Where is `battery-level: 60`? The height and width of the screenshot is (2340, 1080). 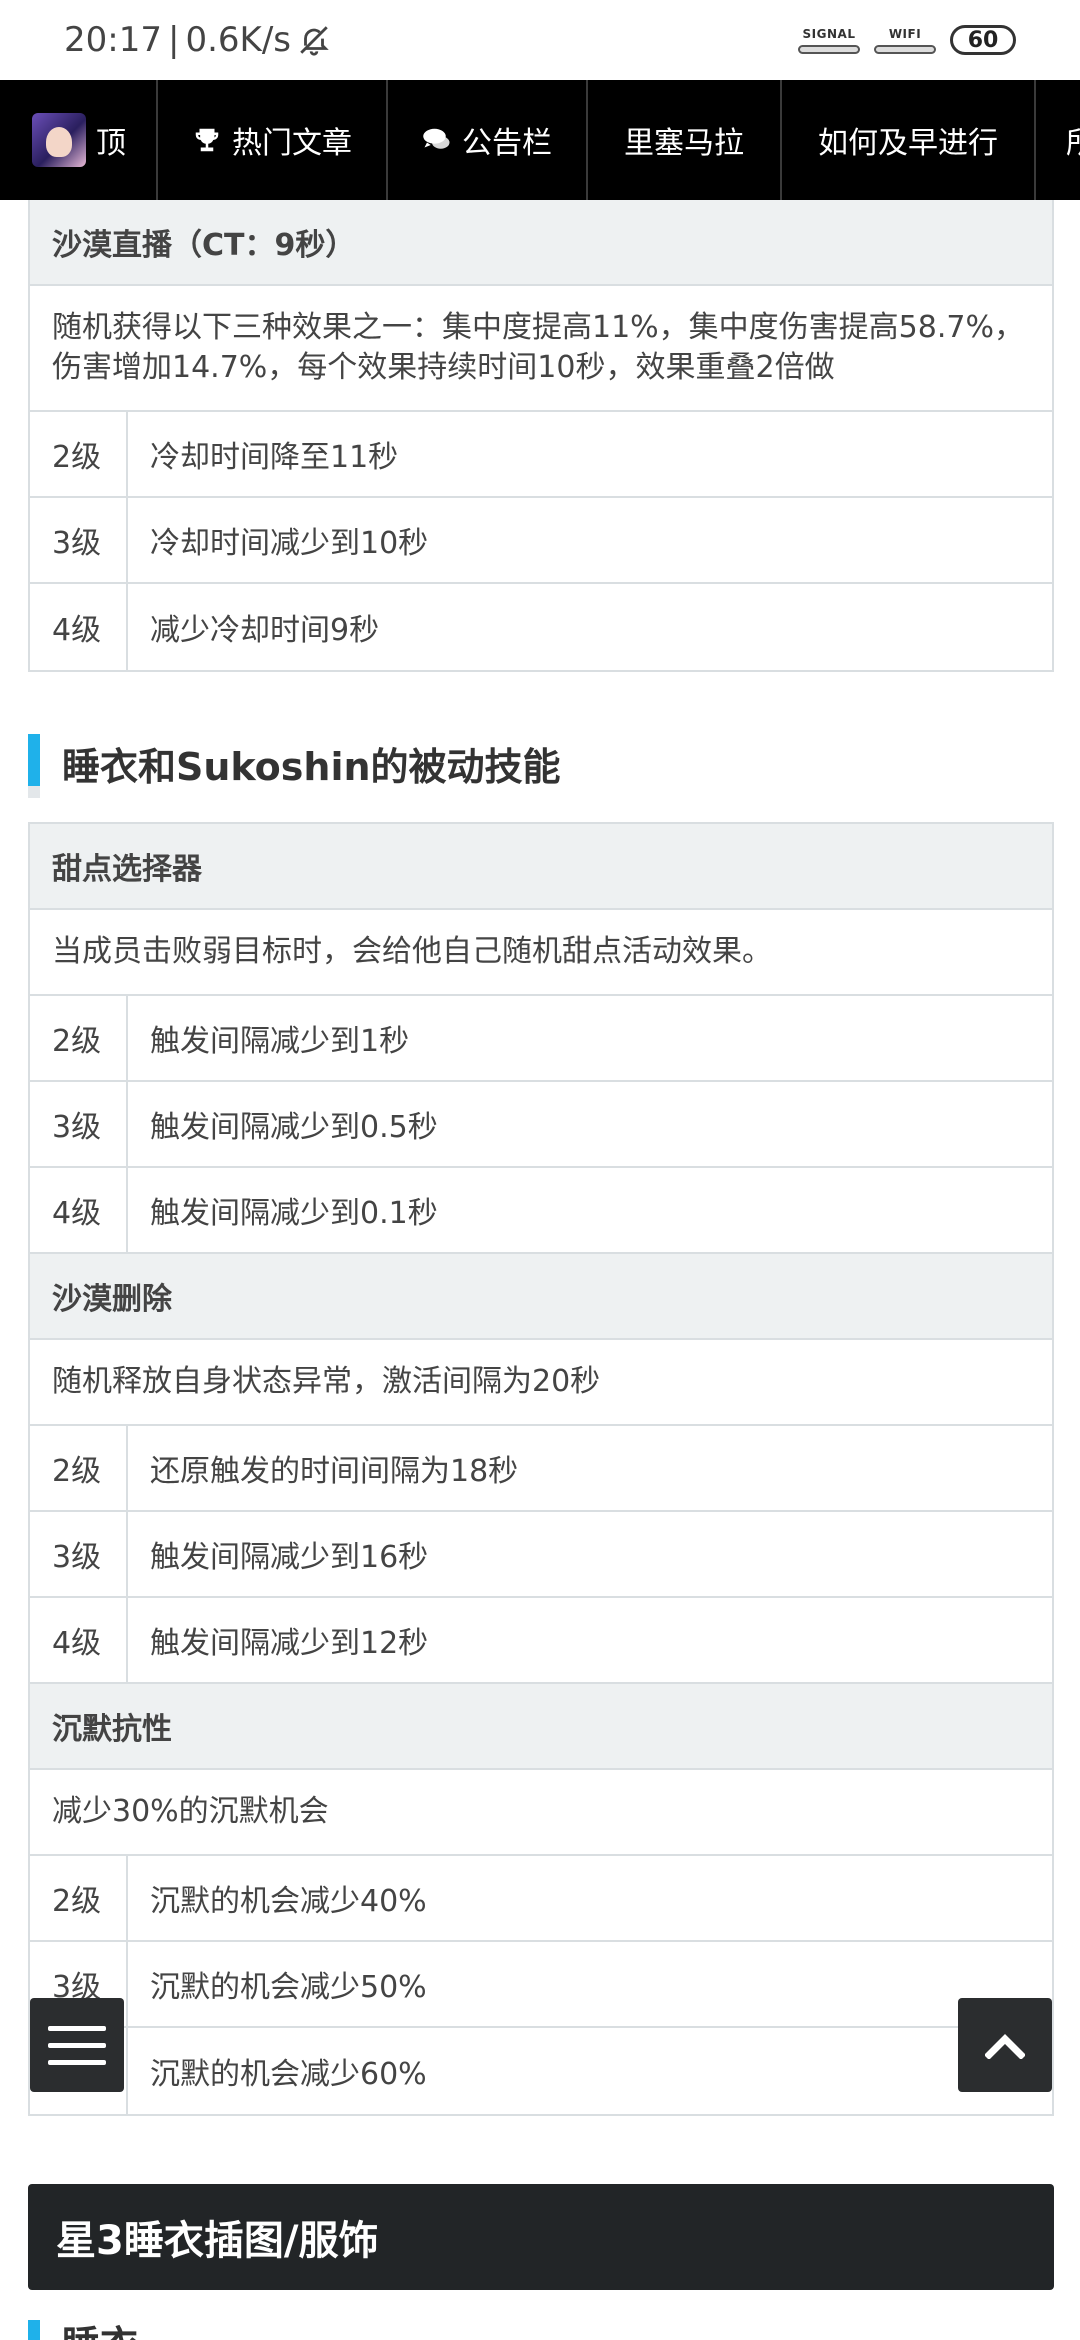 battery-level: 60 is located at coordinates (983, 40).